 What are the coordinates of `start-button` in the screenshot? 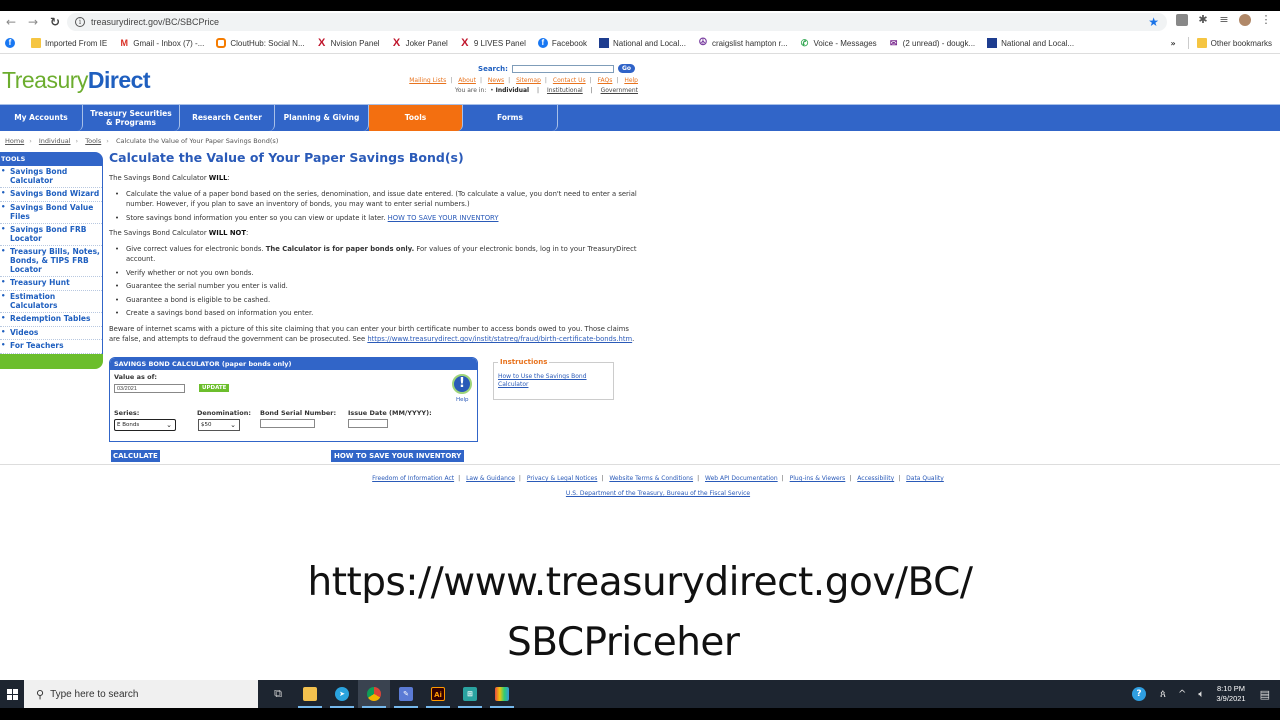 It's located at (12, 694).